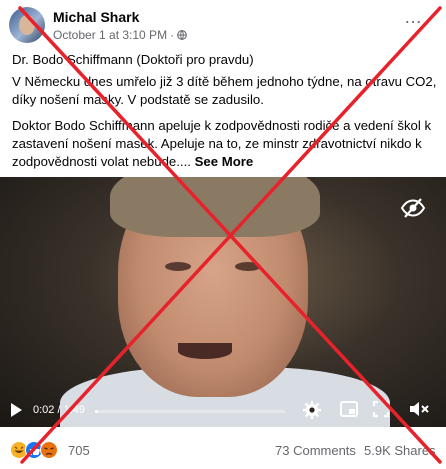 The width and height of the screenshot is (446, 469). Describe the element at coordinates (190, 411) in the screenshot. I see `video-progress-bar` at that location.